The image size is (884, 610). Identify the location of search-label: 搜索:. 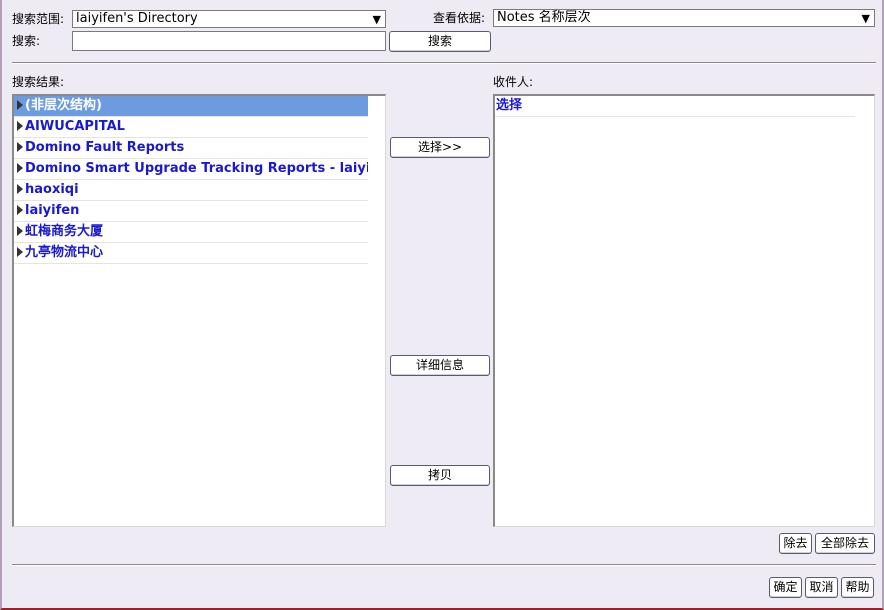
(26, 41).